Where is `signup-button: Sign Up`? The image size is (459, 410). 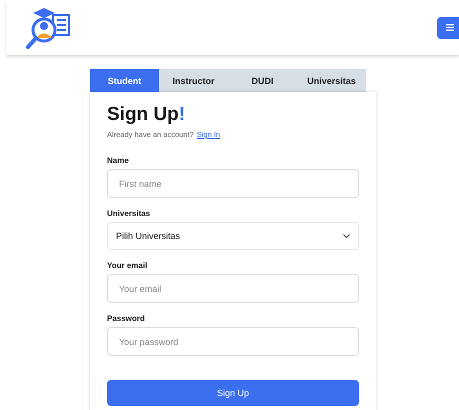 signup-button: Sign Up is located at coordinates (233, 393).